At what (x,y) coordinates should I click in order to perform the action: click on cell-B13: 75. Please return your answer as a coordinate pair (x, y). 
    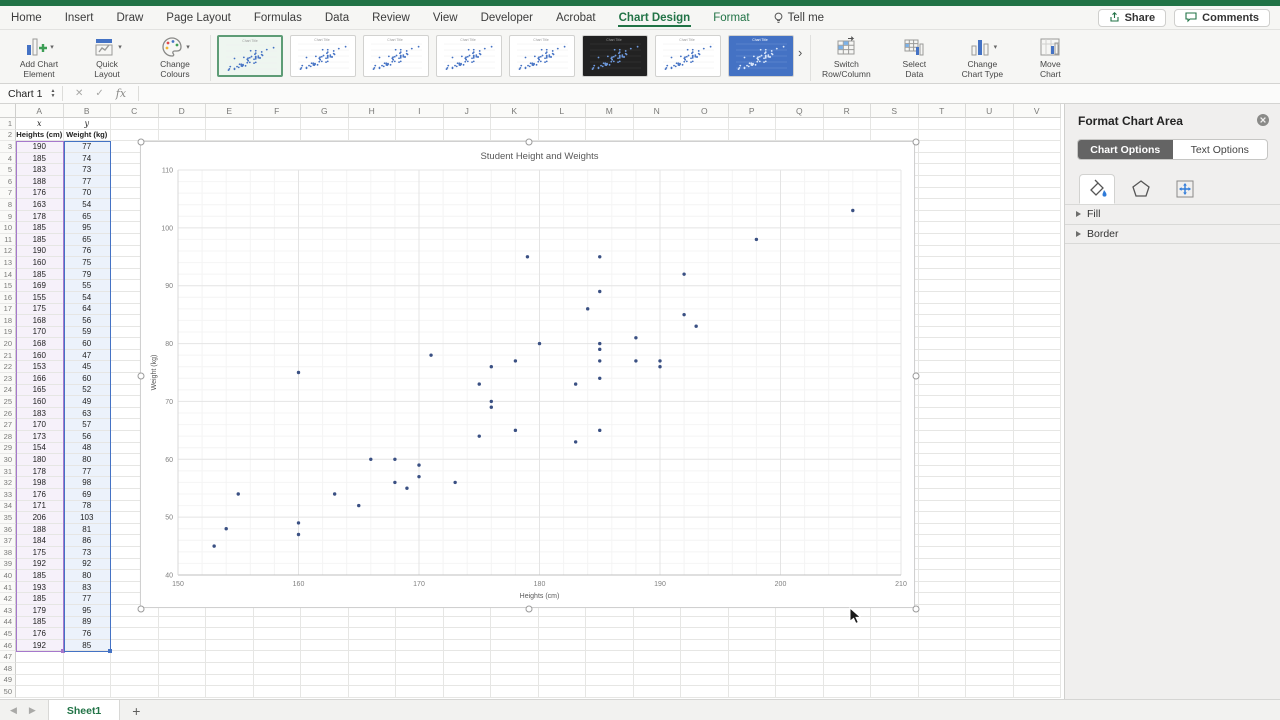
    Looking at the image, I should click on (87, 263).